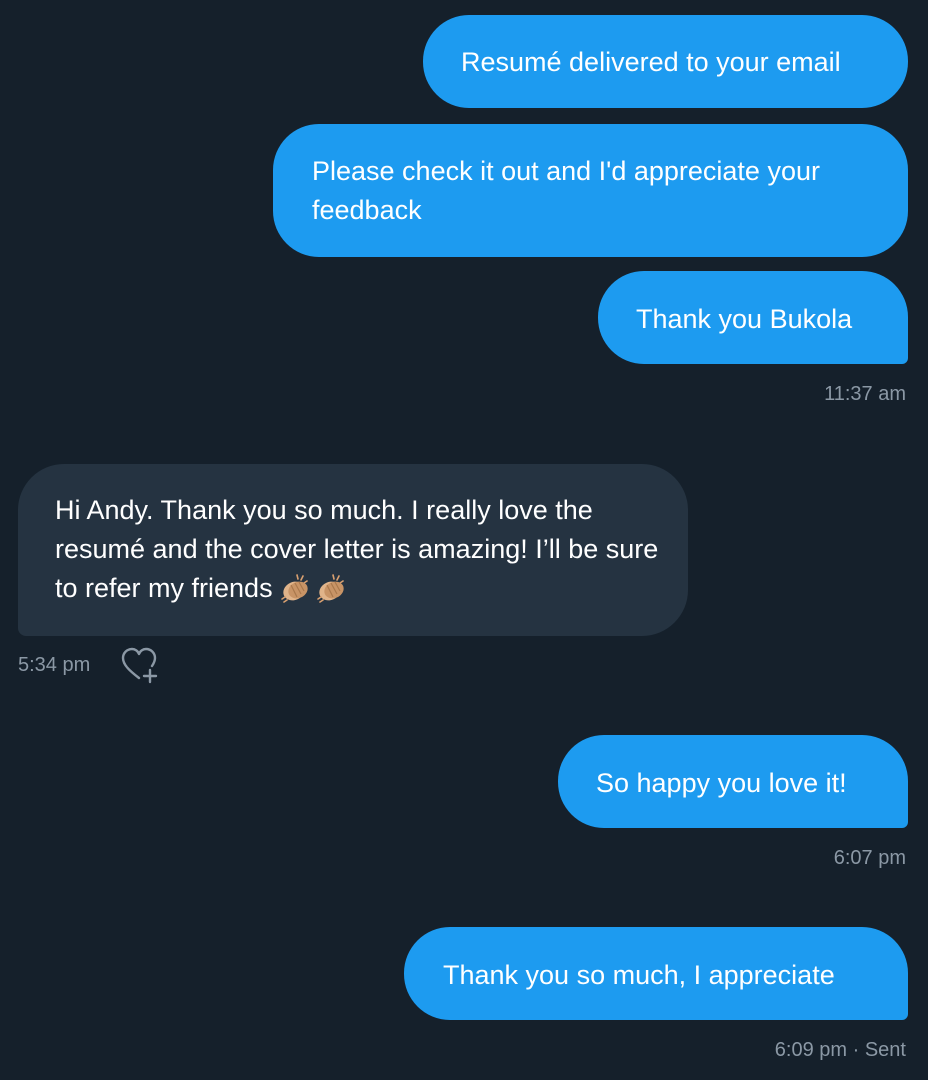  What do you see at coordinates (54, 665) in the screenshot?
I see `message-timestamp: 5:34 pm` at bounding box center [54, 665].